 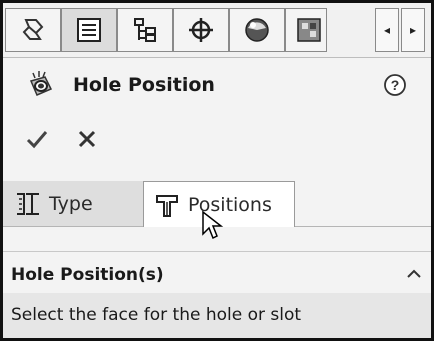 What do you see at coordinates (363, 226) in the screenshot?
I see `tab-strip-divider` at bounding box center [363, 226].